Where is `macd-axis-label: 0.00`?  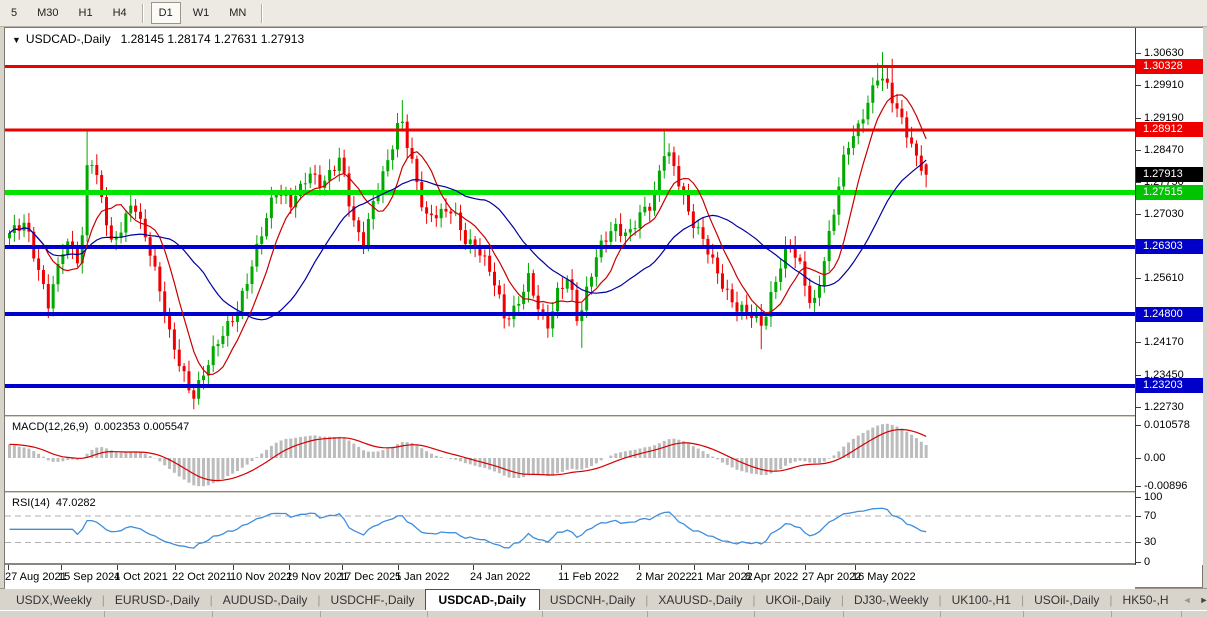
macd-axis-label: 0.00 is located at coordinates (1150, 458).